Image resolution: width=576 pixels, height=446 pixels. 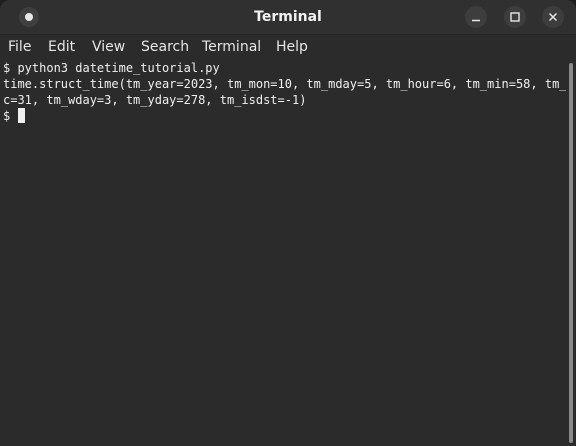 I want to click on close-button, so click(x=553, y=17).